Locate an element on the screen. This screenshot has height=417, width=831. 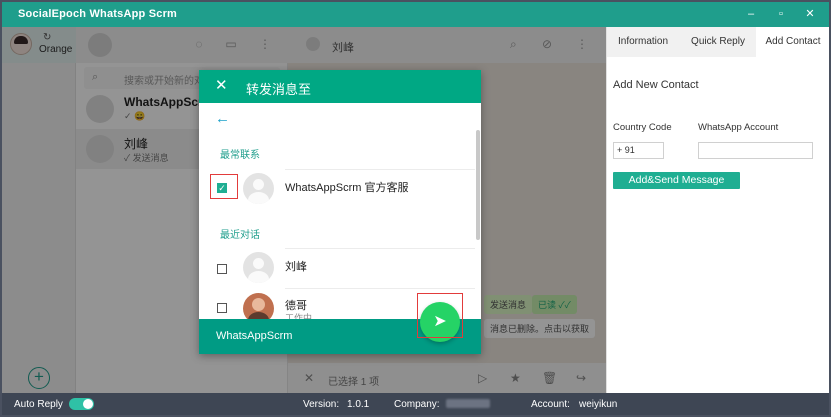
company-label: Company: is located at coordinates (417, 404).